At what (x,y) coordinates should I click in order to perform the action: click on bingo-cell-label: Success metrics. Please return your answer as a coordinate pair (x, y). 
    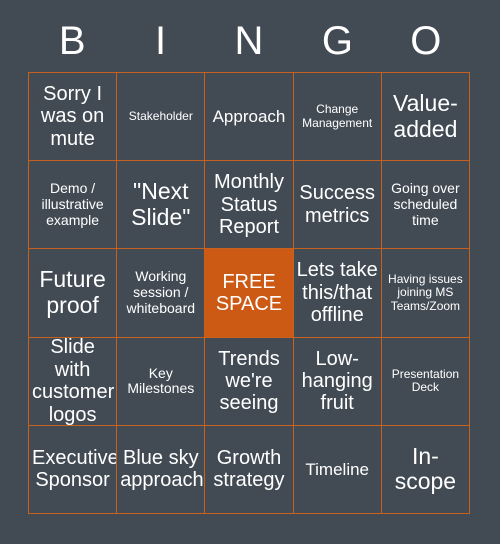
    Looking at the image, I should click on (337, 204).